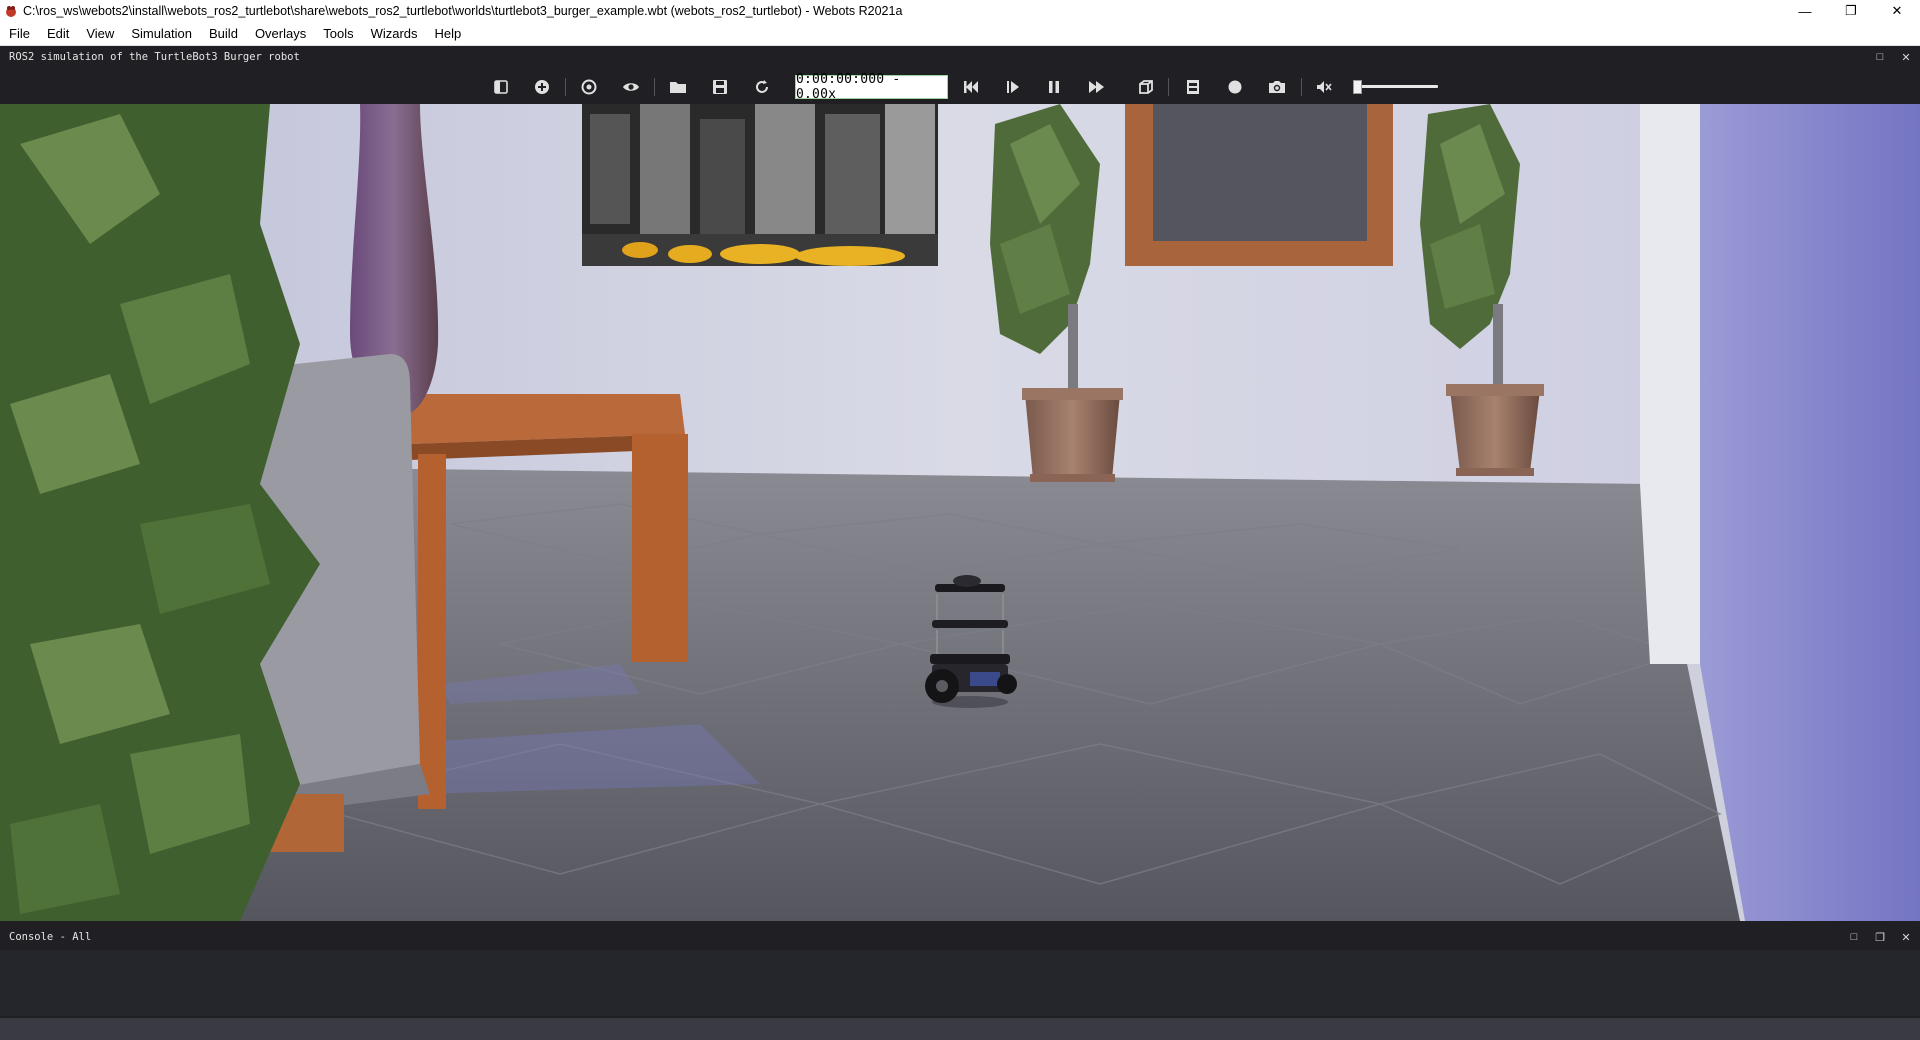 This screenshot has height=1040, width=1920. Describe the element at coordinates (760, 185) in the screenshot. I see `city-poster` at that location.